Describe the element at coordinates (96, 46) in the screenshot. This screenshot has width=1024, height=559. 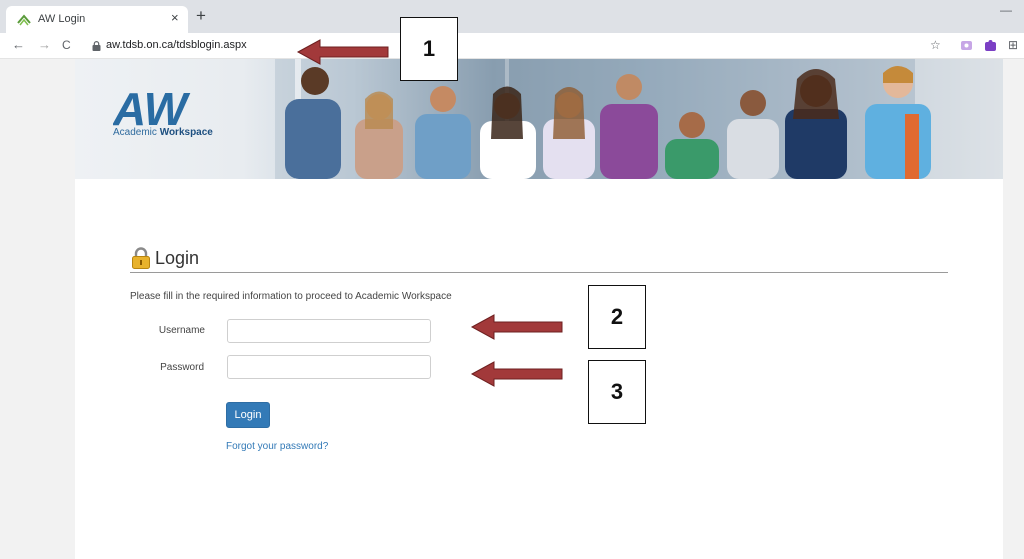
I see `secure-lock-icon` at that location.